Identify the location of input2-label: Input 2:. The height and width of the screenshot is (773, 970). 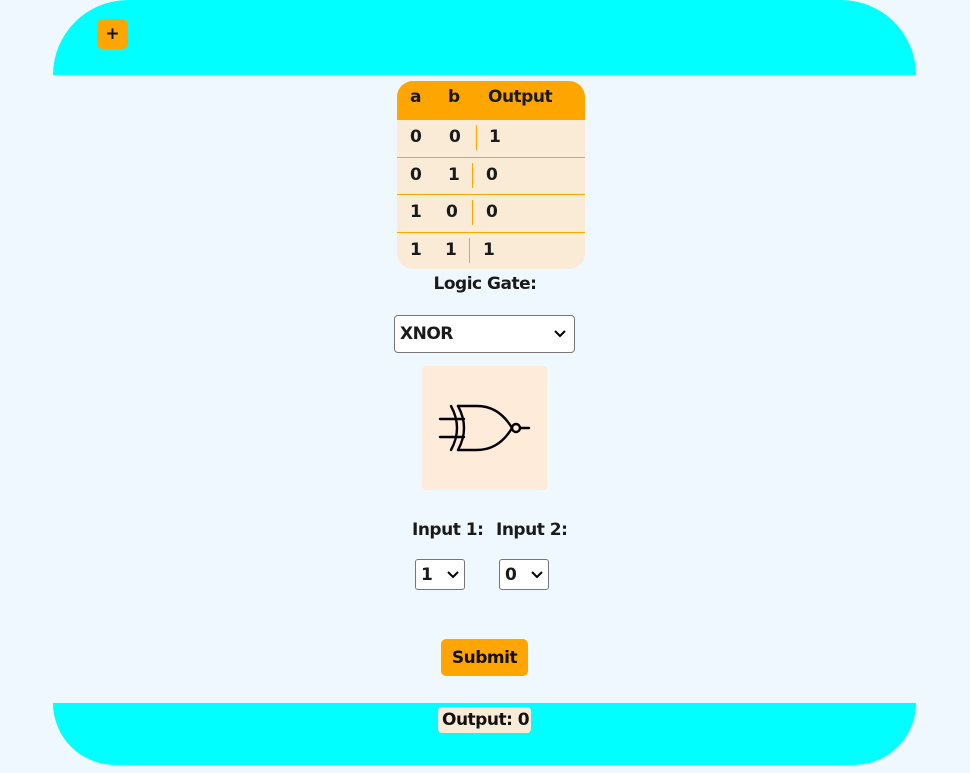
(532, 530).